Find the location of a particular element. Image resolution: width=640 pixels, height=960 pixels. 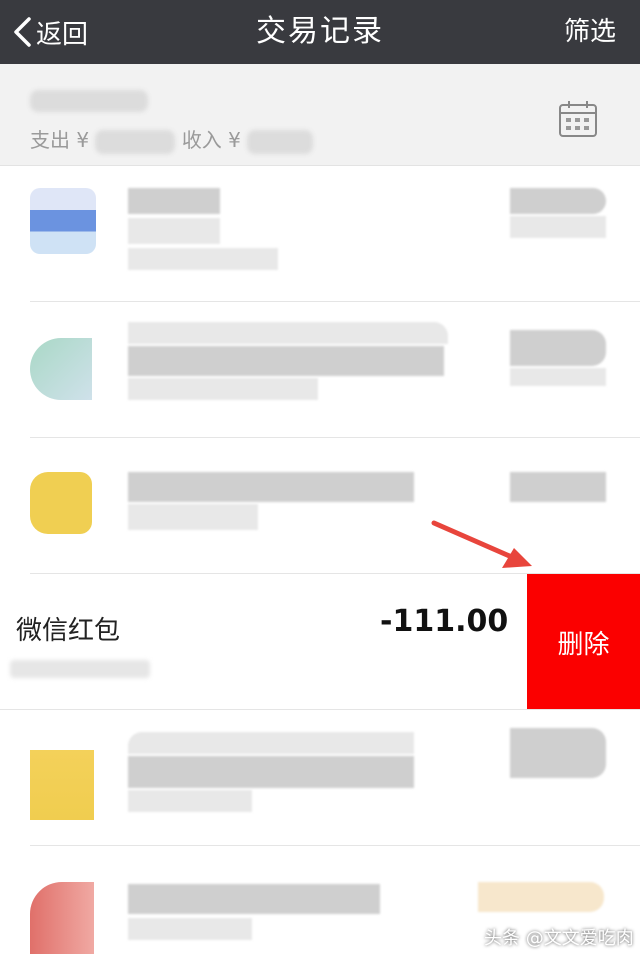

summary-stats: 支出 ¥ 收入 ¥ is located at coordinates (172, 139).